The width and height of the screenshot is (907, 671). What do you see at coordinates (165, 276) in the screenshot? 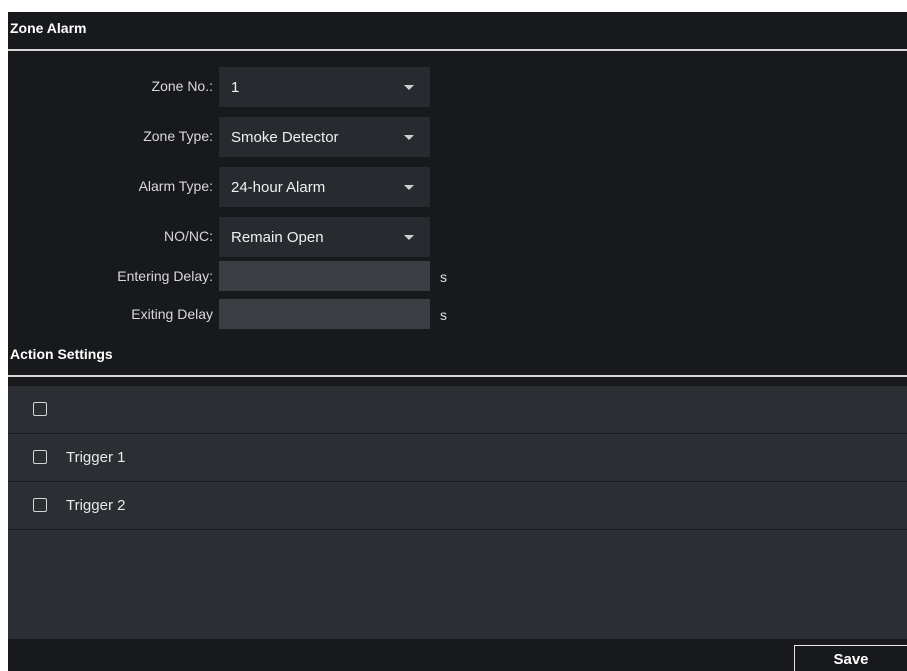
I see `entering-delay-label: Entering Delay:` at bounding box center [165, 276].